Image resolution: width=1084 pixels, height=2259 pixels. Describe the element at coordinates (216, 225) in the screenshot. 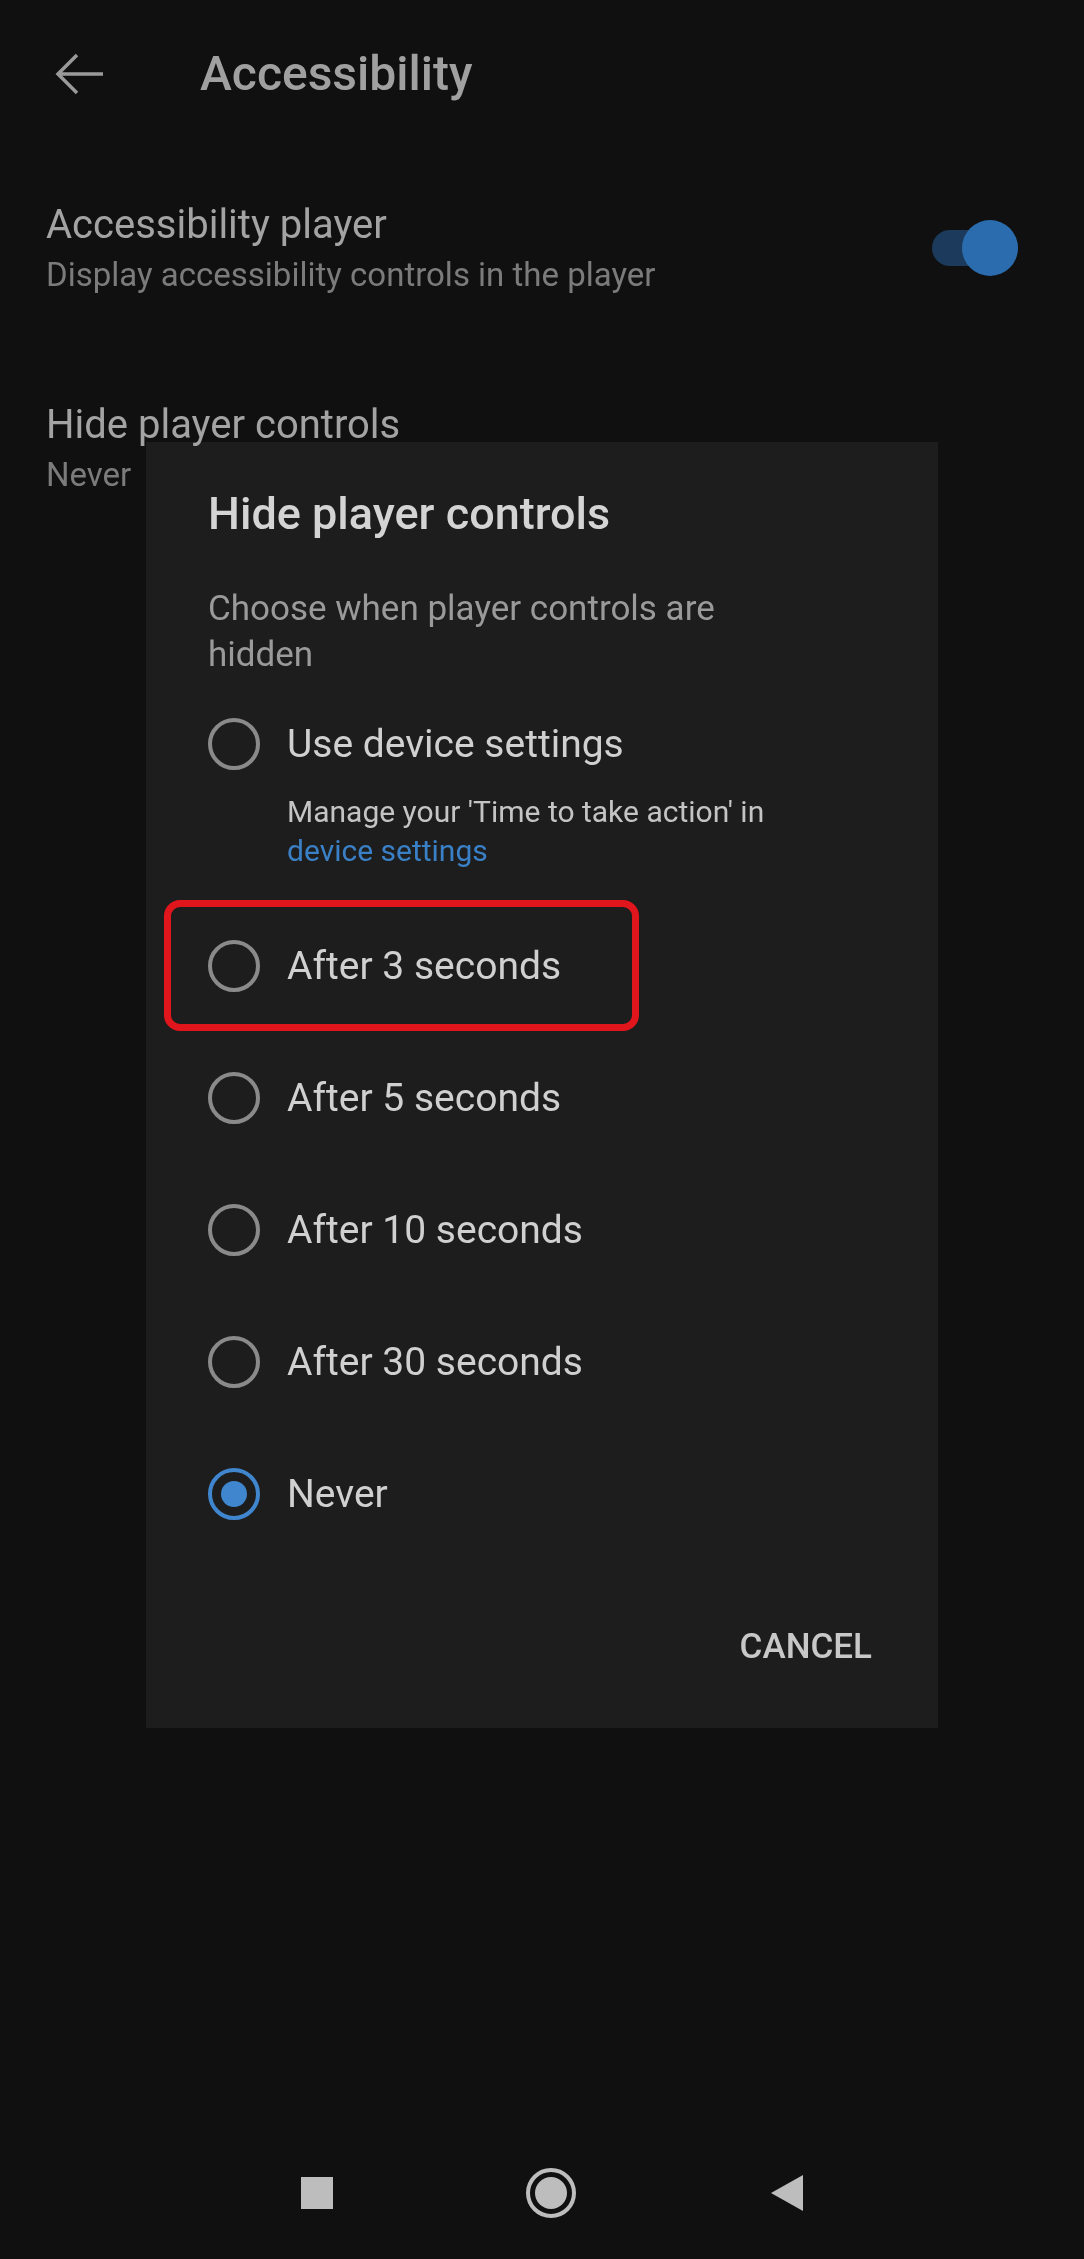

I see `setting-title: Accessibility player` at that location.